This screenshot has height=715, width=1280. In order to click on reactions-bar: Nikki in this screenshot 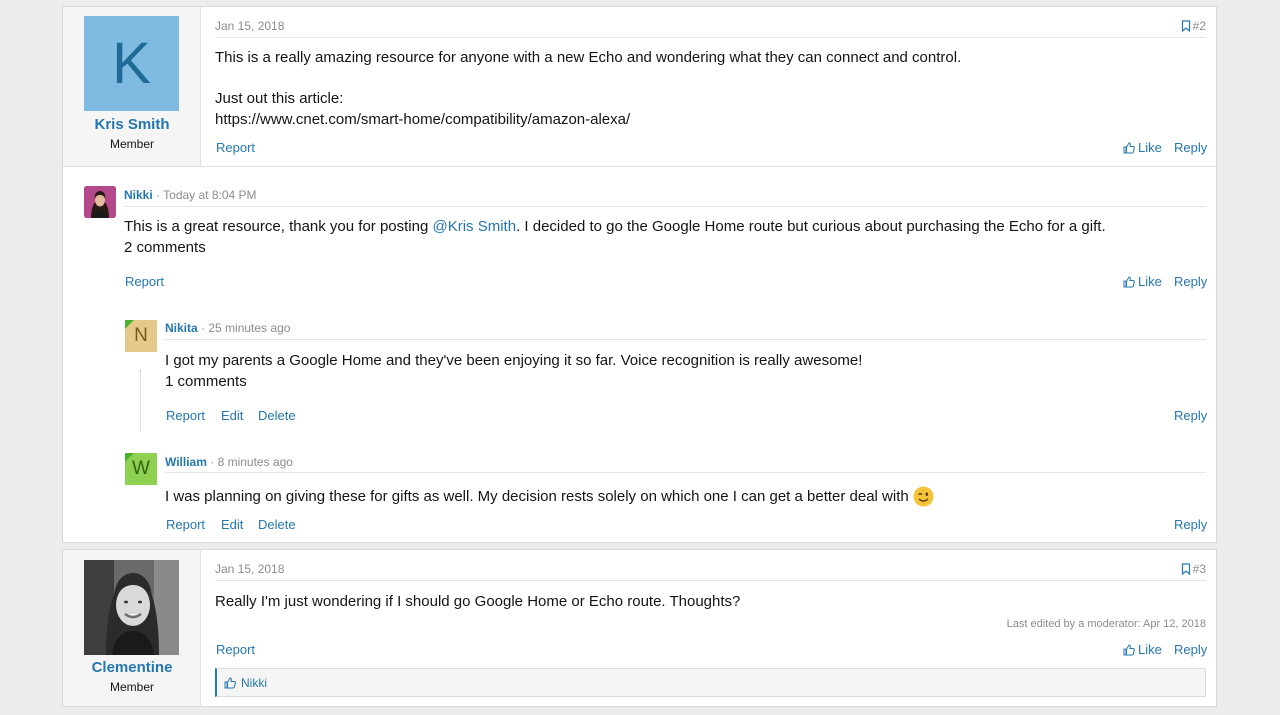, I will do `click(710, 682)`.